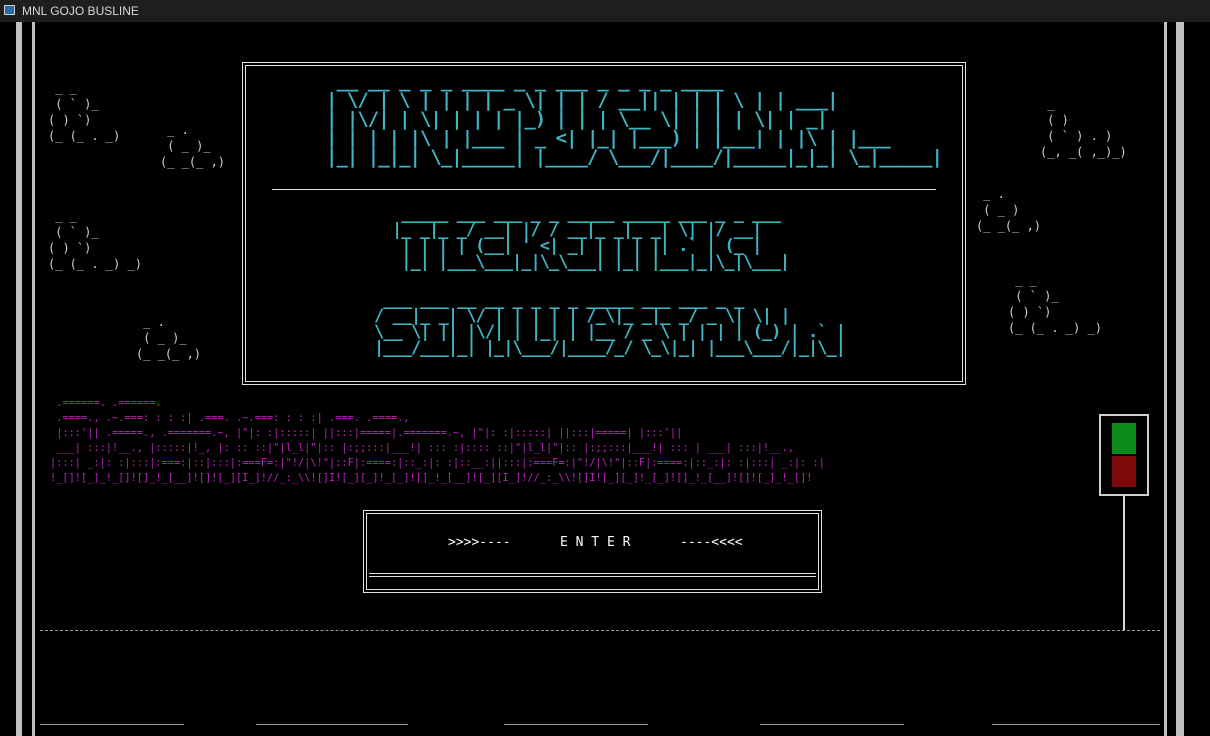 The width and height of the screenshot is (1210, 736). Describe the element at coordinates (193, 146) in the screenshot. I see `cloud-left-2: _ . ( _ )_ (_ _(_ ,)` at that location.